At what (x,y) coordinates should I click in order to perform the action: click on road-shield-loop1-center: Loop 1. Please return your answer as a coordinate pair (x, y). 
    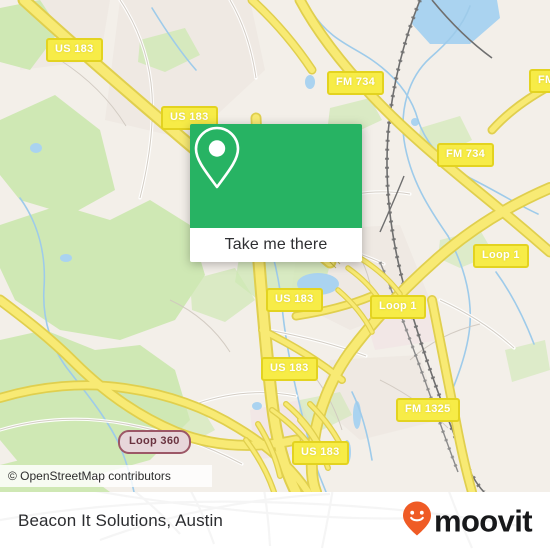
    Looking at the image, I should click on (398, 307).